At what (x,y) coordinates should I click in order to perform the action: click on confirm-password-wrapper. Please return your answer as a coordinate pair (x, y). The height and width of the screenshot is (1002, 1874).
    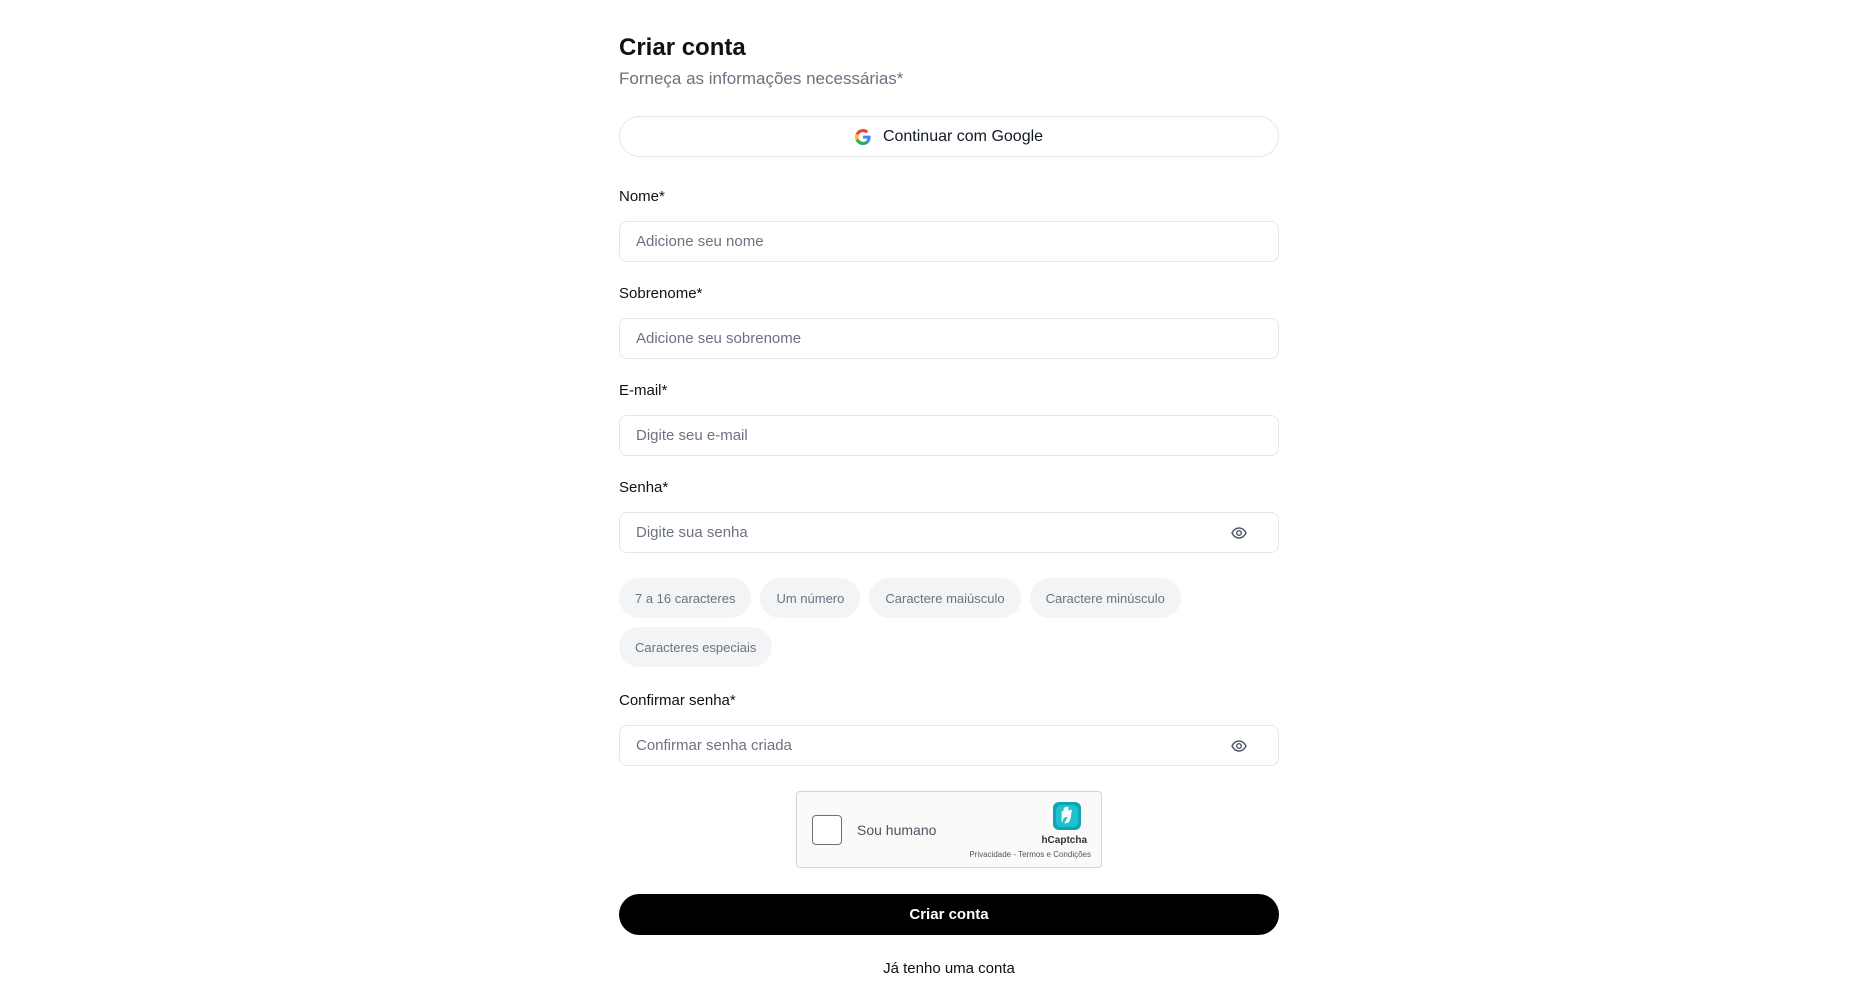
    Looking at the image, I should click on (949, 745).